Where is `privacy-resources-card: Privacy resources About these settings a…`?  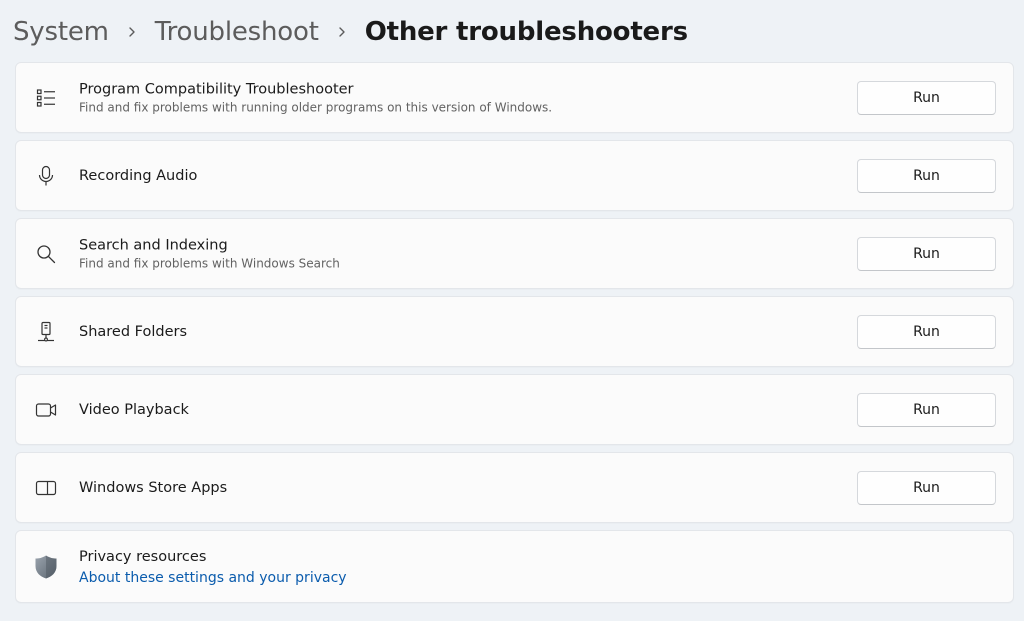
privacy-resources-card: Privacy resources About these settings a… is located at coordinates (514, 566).